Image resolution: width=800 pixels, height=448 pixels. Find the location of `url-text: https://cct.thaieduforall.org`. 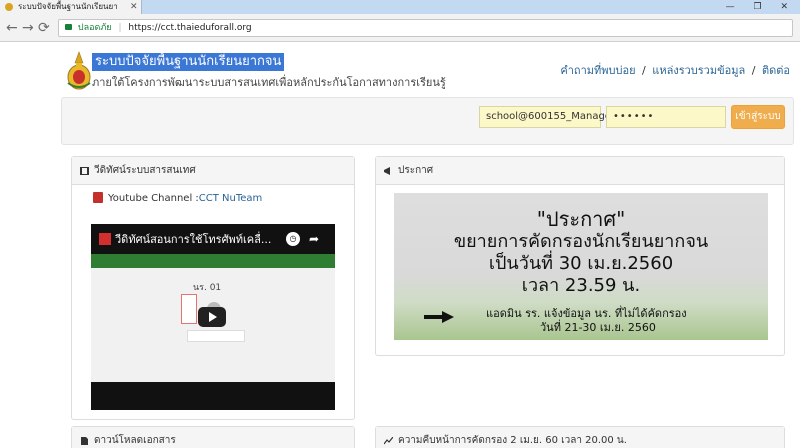

url-text: https://cct.thaieduforall.org is located at coordinates (190, 28).